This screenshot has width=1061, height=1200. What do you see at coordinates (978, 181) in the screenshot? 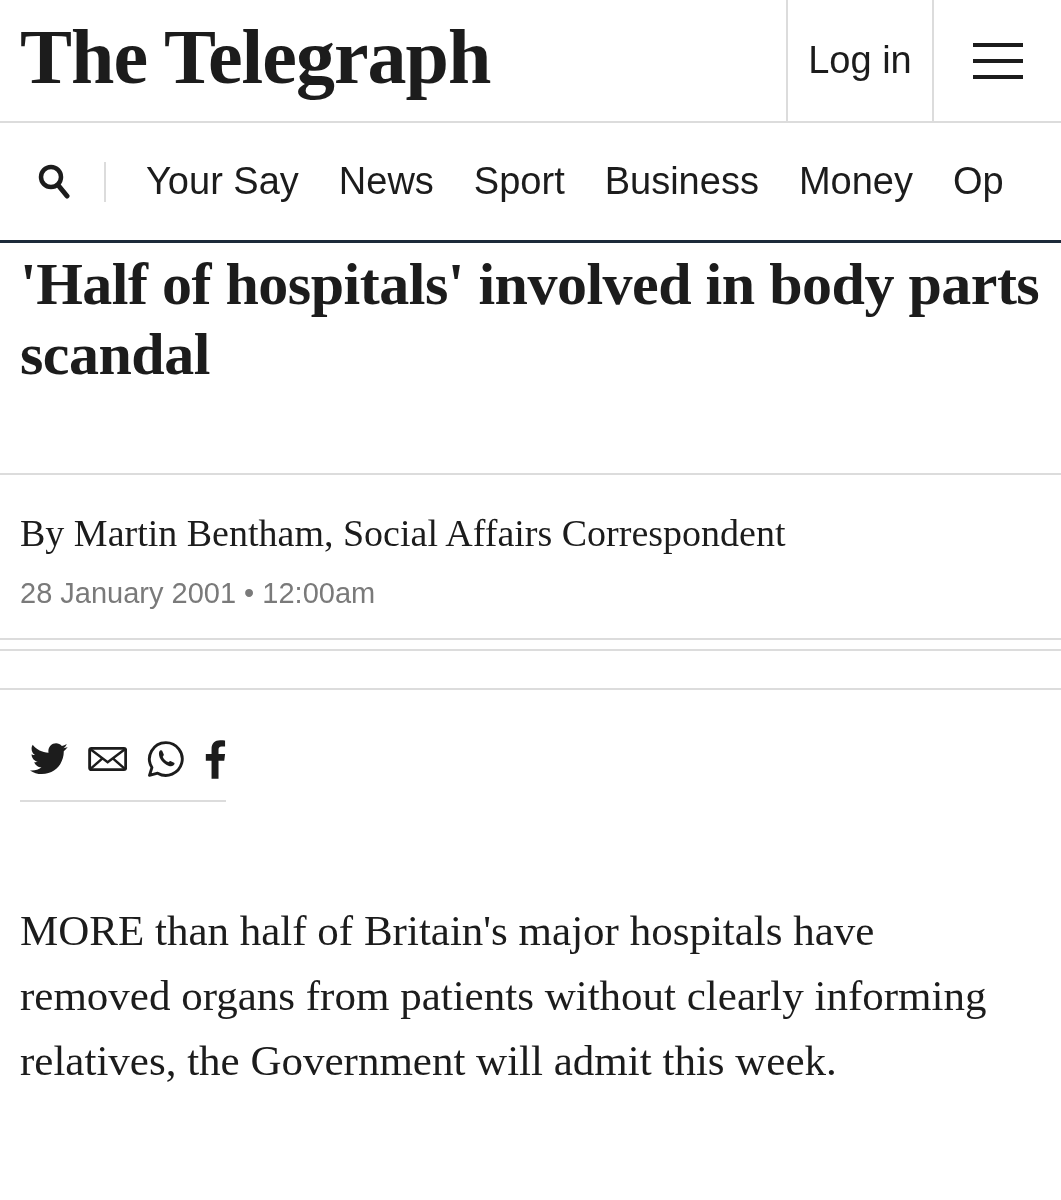
I see `nav-link: Op` at bounding box center [978, 181].